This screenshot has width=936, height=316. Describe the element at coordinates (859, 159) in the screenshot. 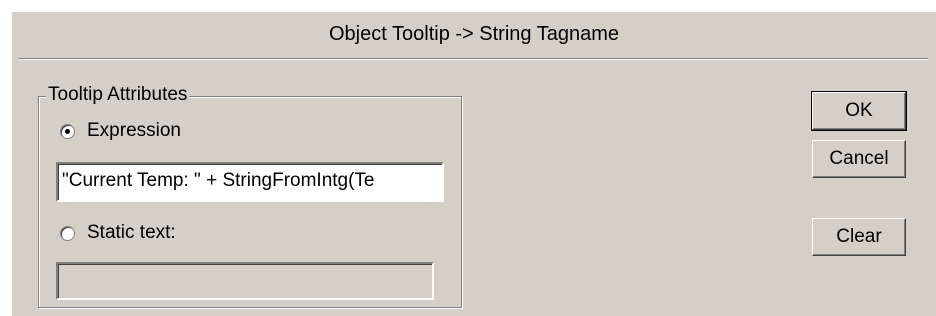

I see `cancel-button: Cancel` at that location.